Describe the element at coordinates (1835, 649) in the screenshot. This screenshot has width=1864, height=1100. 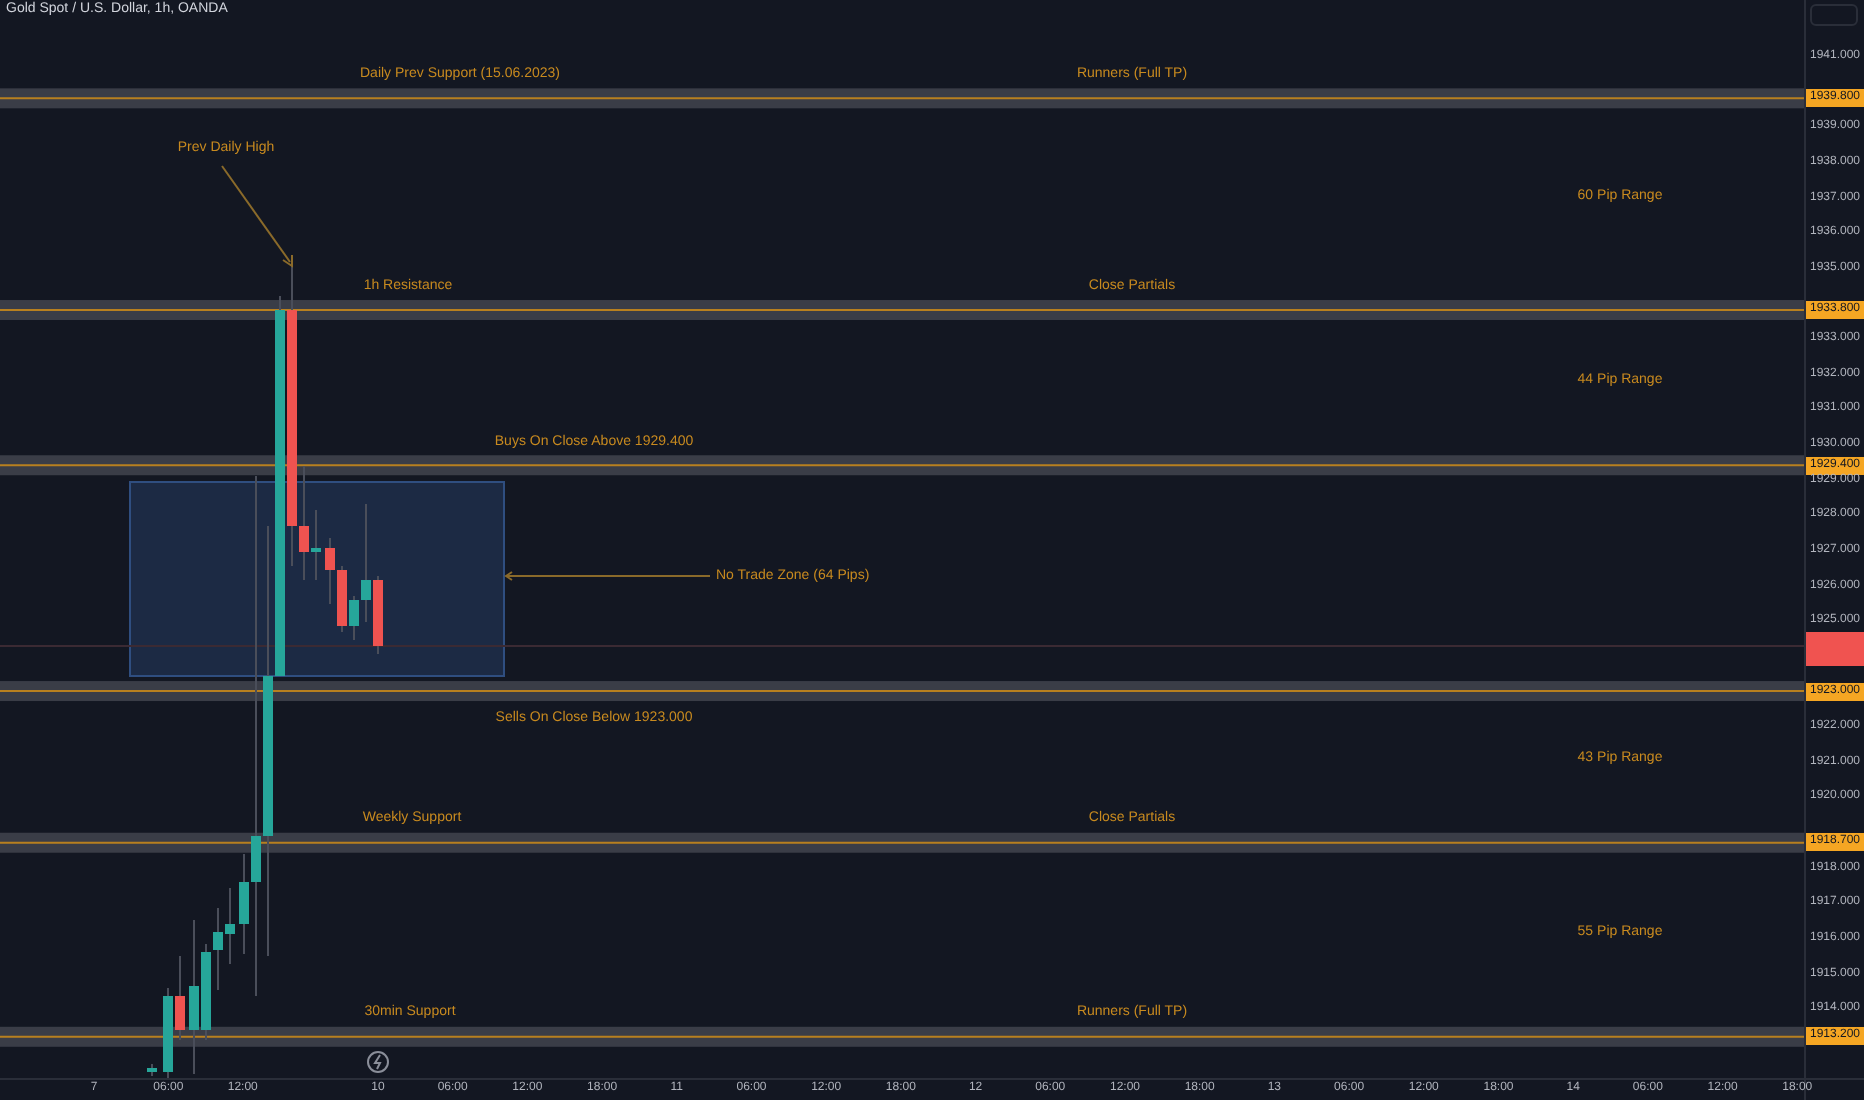
I see `last-price-tag` at that location.